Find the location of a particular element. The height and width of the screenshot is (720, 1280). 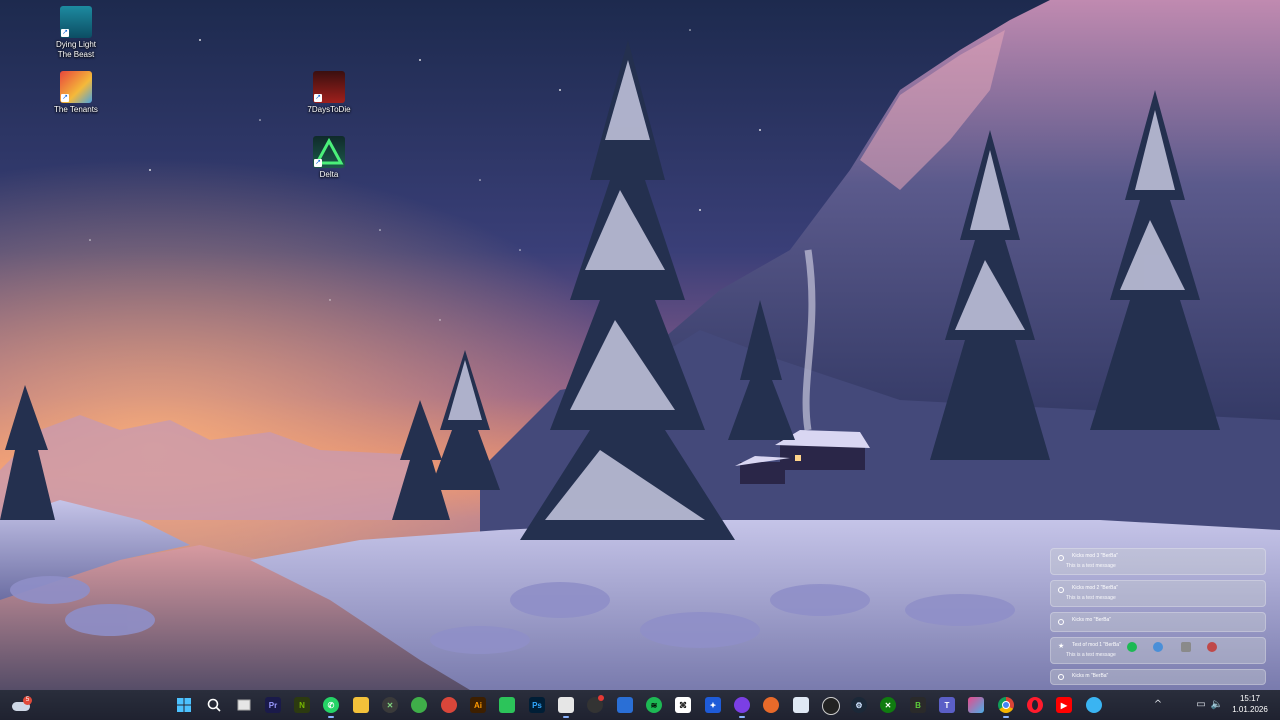

app-mini-icon is located at coordinates (1158, 647).